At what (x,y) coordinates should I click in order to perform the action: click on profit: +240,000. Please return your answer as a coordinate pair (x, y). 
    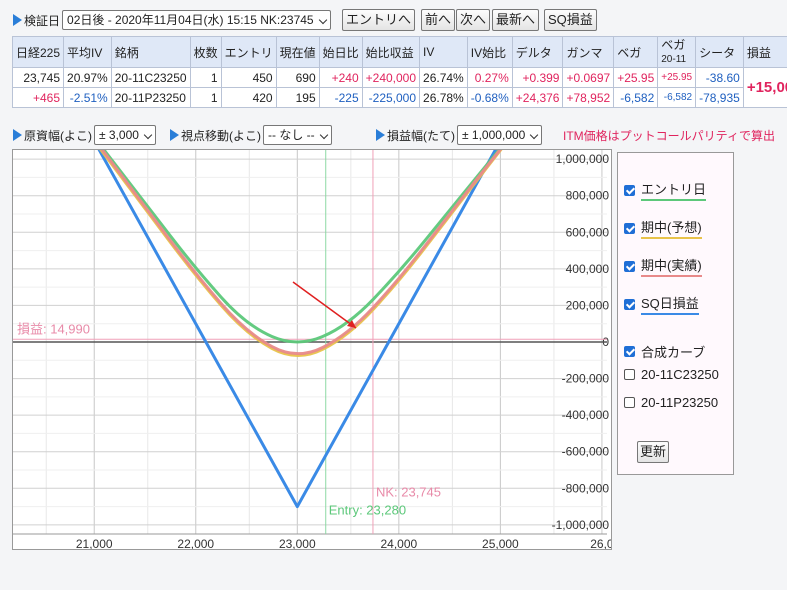
    Looking at the image, I should click on (391, 77).